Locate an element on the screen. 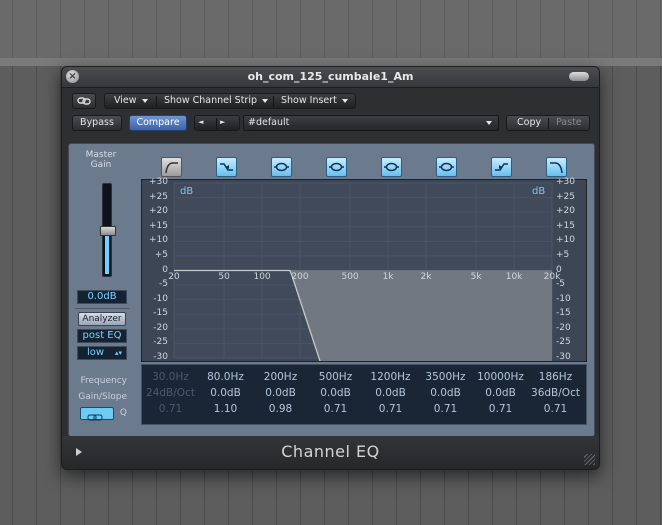 The width and height of the screenshot is (662, 525). band-3-gain-slope: 0.0dB is located at coordinates (280, 393).